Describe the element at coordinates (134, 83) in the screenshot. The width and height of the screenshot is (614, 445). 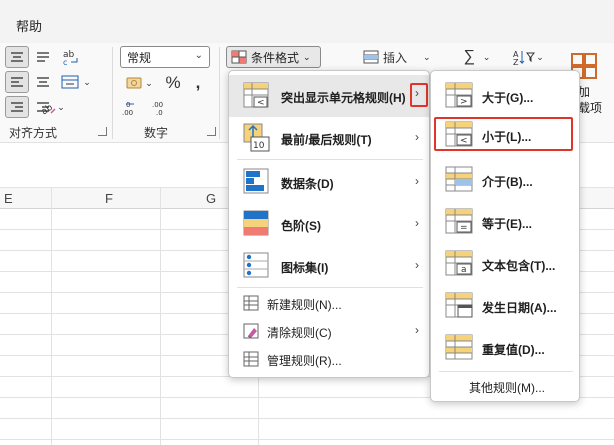
I see `accounting-icon` at that location.